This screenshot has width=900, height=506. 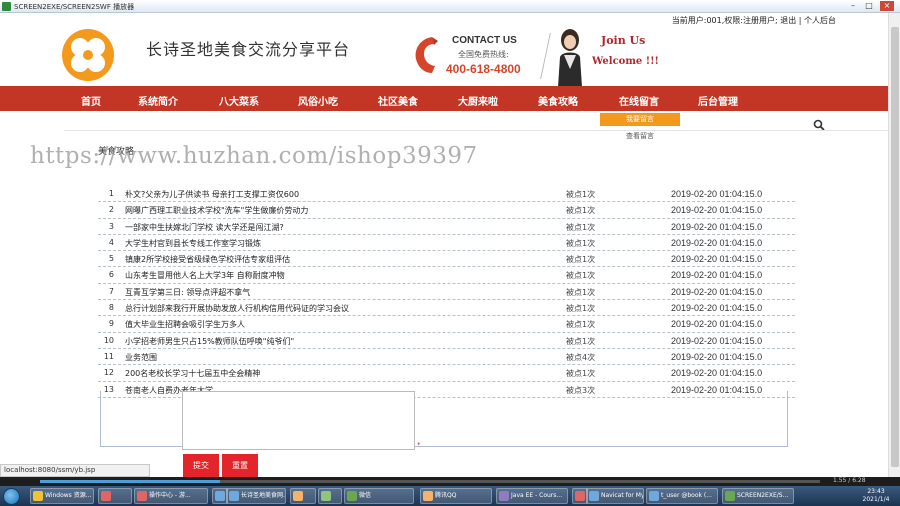 I want to click on article-number: 1, so click(x=111, y=193).